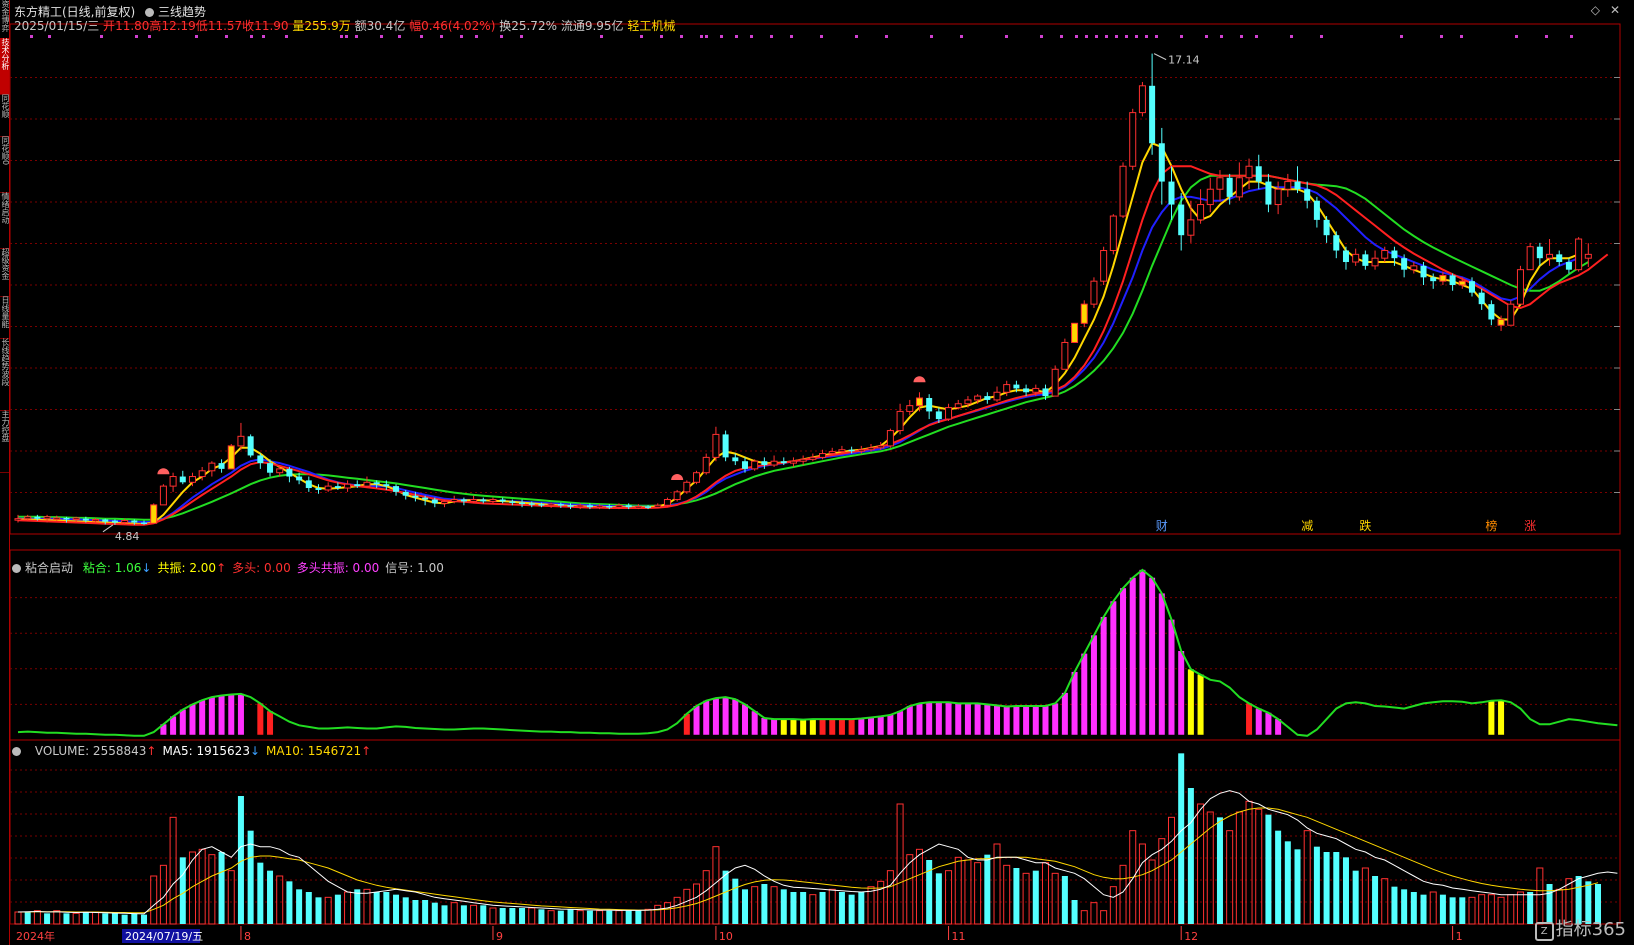 This screenshot has width=1634, height=945. Describe the element at coordinates (16, 751) in the screenshot. I see `volume-panel-toggle-icon` at that location.